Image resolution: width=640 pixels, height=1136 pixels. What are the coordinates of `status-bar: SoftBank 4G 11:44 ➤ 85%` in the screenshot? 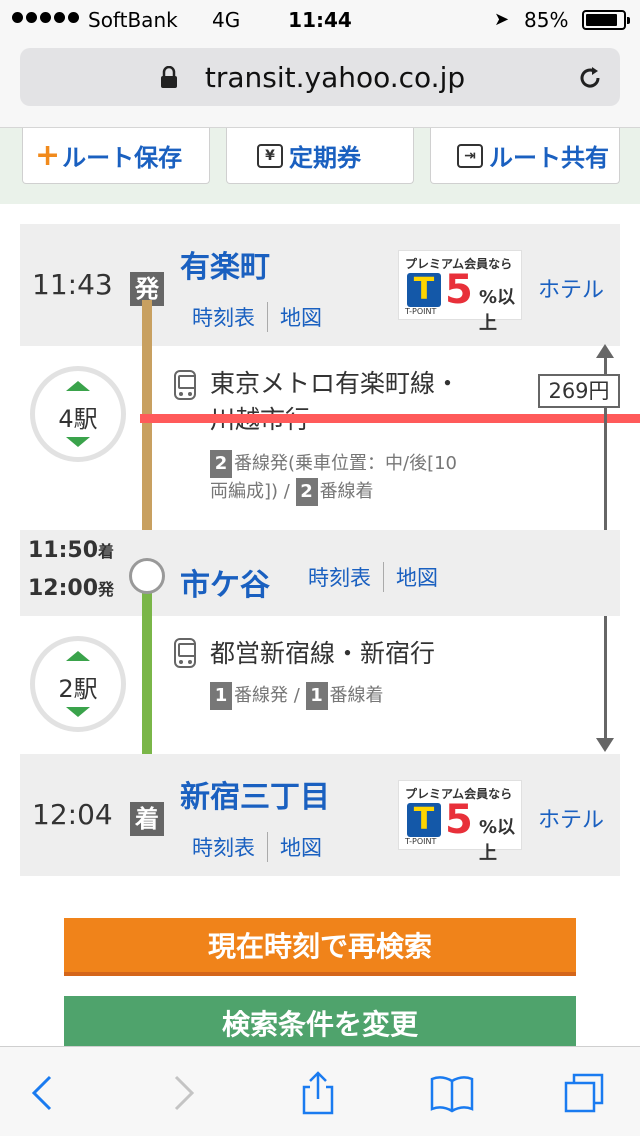 It's located at (320, 20).